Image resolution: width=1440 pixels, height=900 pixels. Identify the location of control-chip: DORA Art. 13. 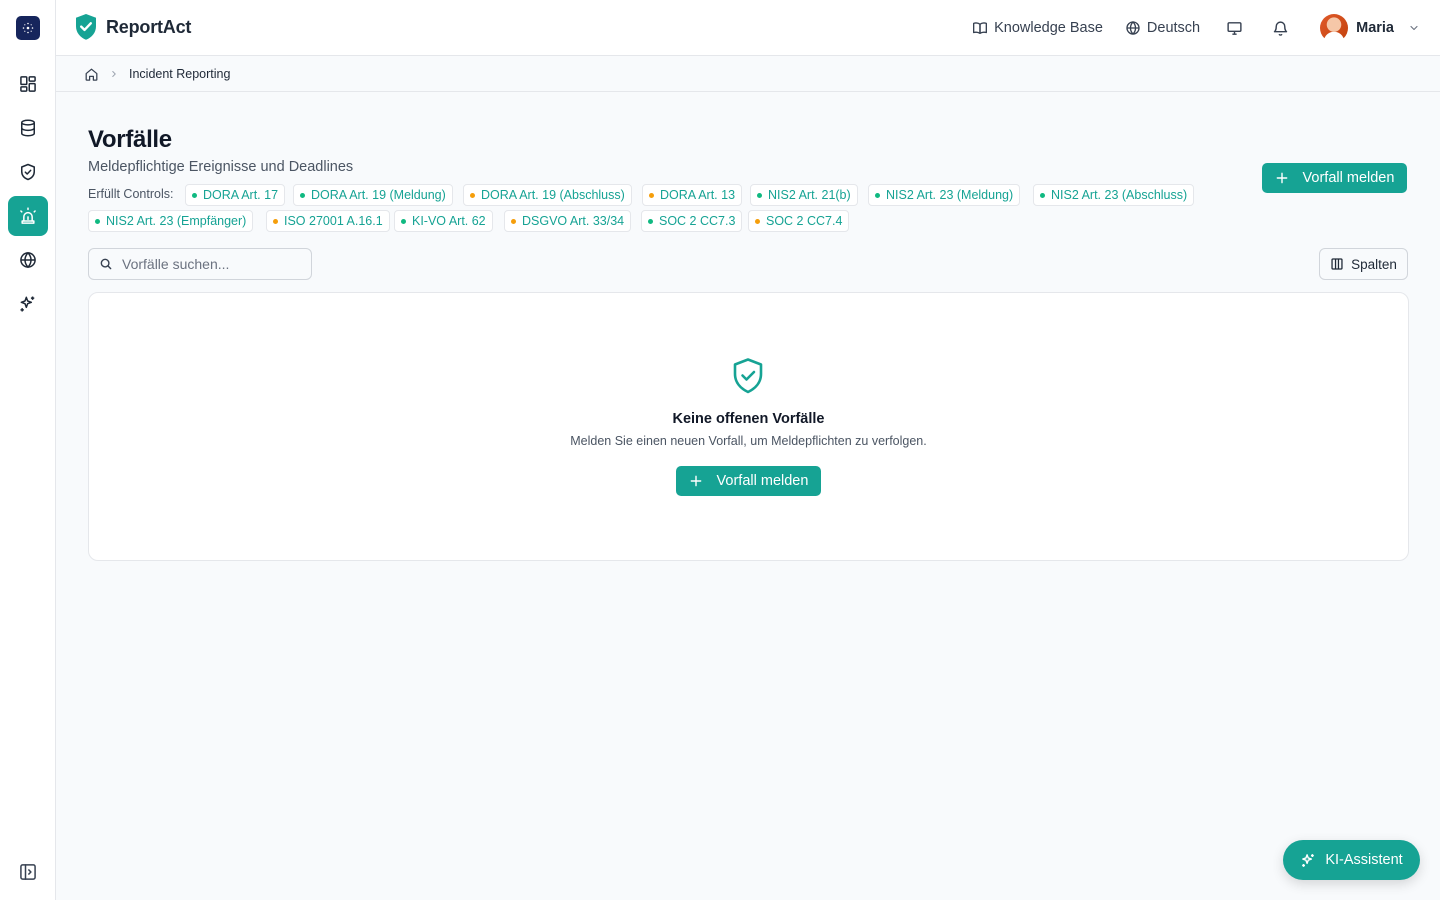
(692, 195).